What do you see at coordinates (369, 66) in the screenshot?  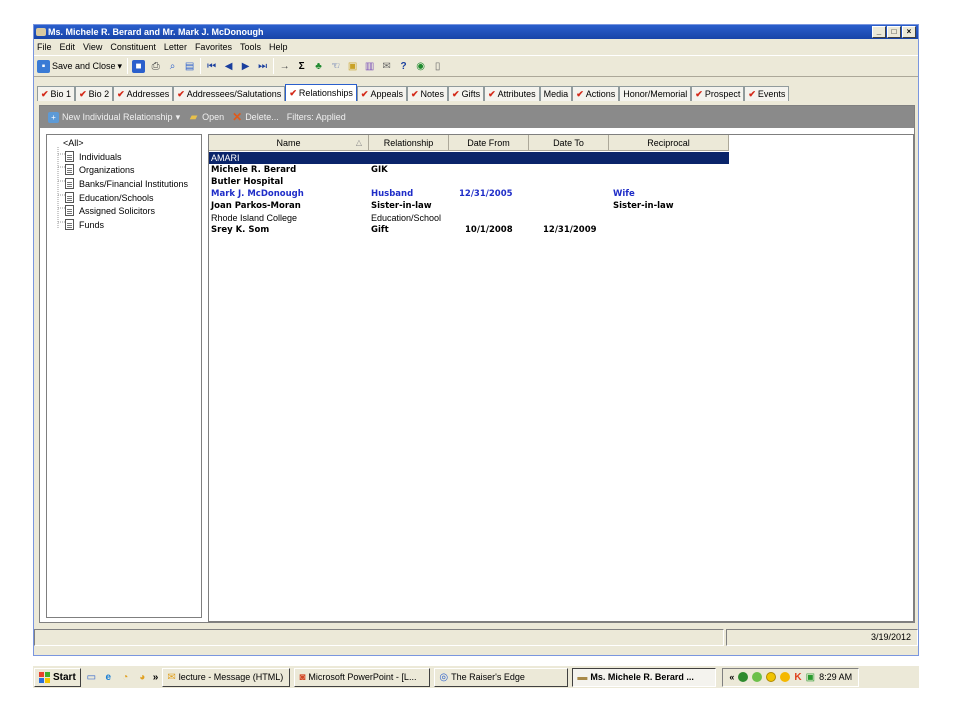 I see `report-icon: ▥` at bounding box center [369, 66].